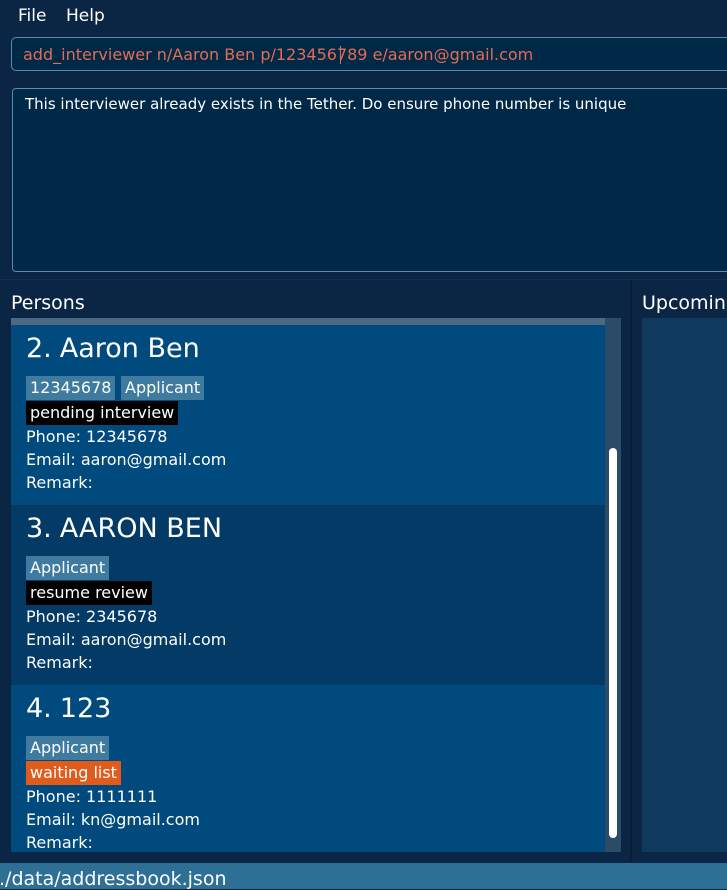  I want to click on person-phone: Phone: 12345678, so click(97, 436).